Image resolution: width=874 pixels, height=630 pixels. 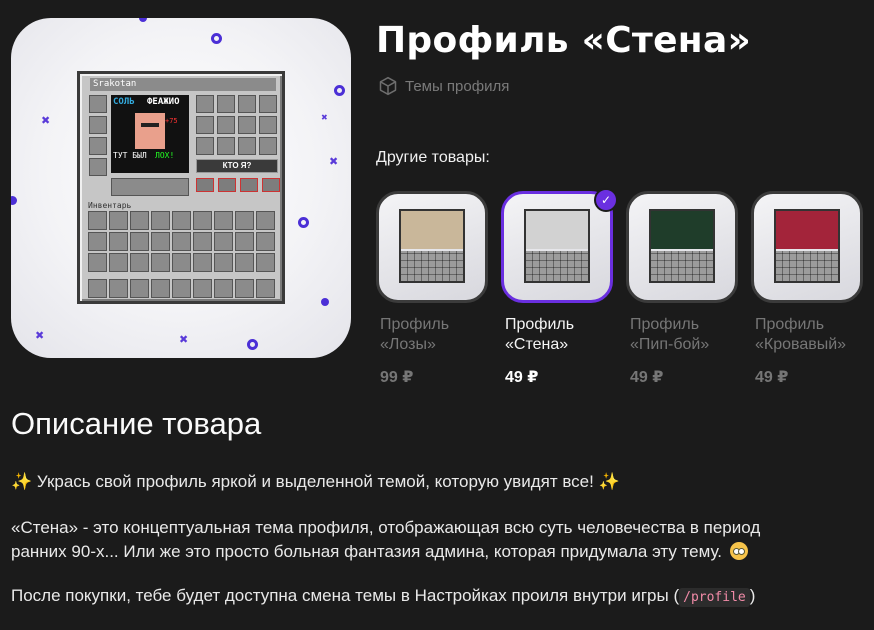 I want to click on who-am-i-button: КТО Я?, so click(x=237, y=166).